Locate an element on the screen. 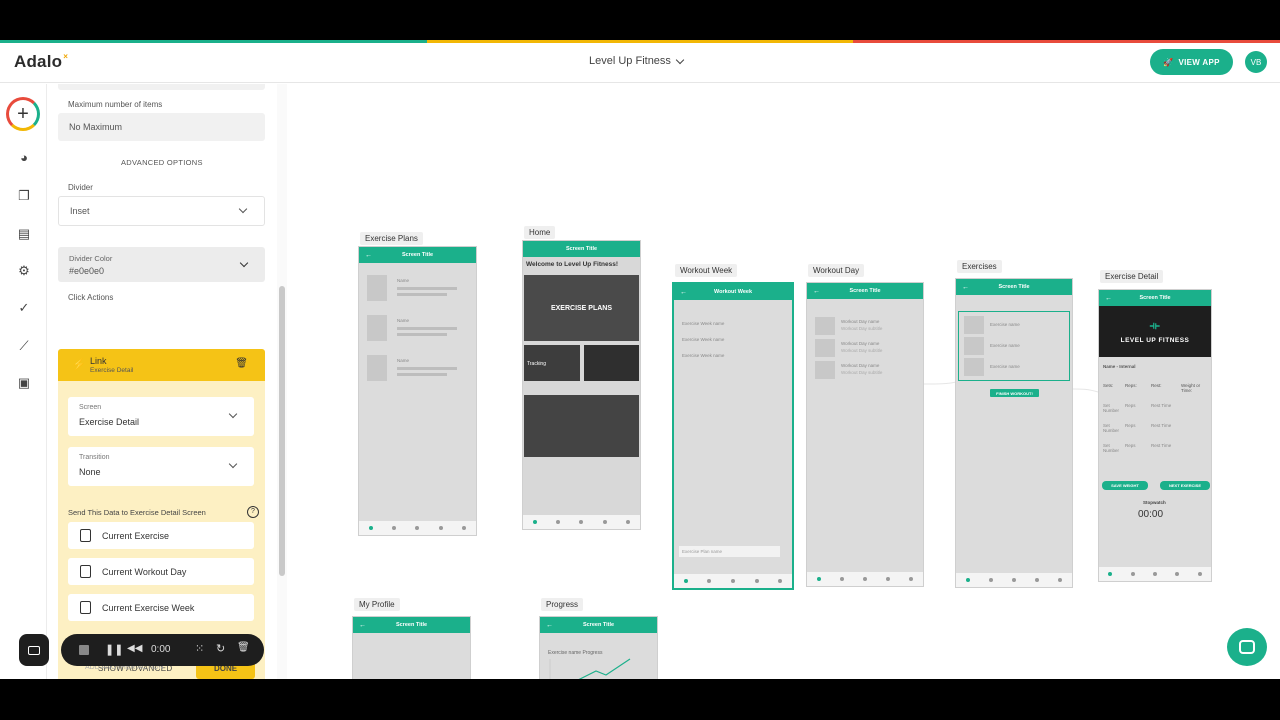 Image resolution: width=1280 pixels, height=720 pixels. app-switcher: Level Up Fitness is located at coordinates (637, 61).